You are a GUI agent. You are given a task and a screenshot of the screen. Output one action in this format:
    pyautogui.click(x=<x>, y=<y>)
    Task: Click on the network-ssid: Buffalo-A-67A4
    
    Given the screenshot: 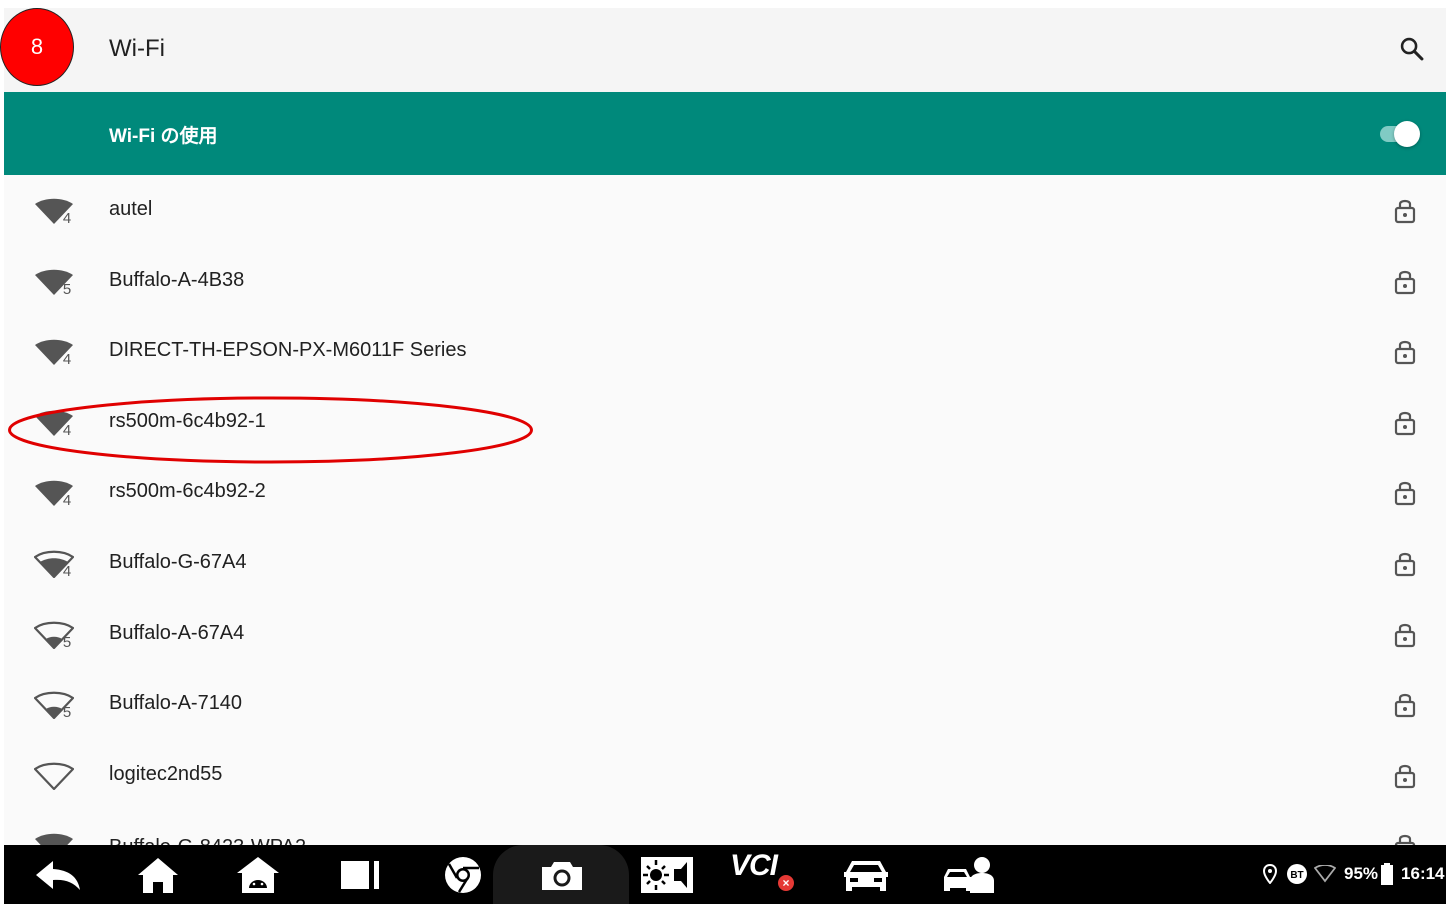 What is the action you would take?
    pyautogui.click(x=177, y=632)
    